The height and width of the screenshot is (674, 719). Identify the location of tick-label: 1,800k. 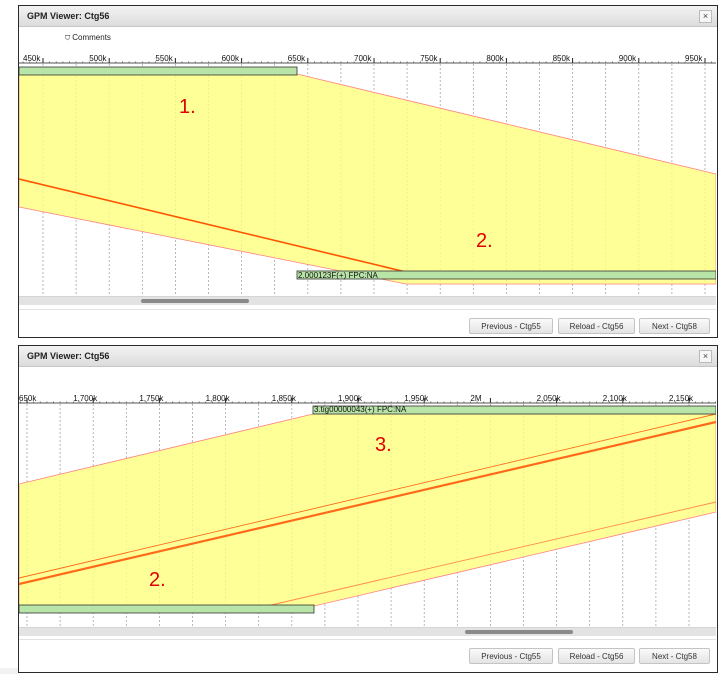
(218, 398).